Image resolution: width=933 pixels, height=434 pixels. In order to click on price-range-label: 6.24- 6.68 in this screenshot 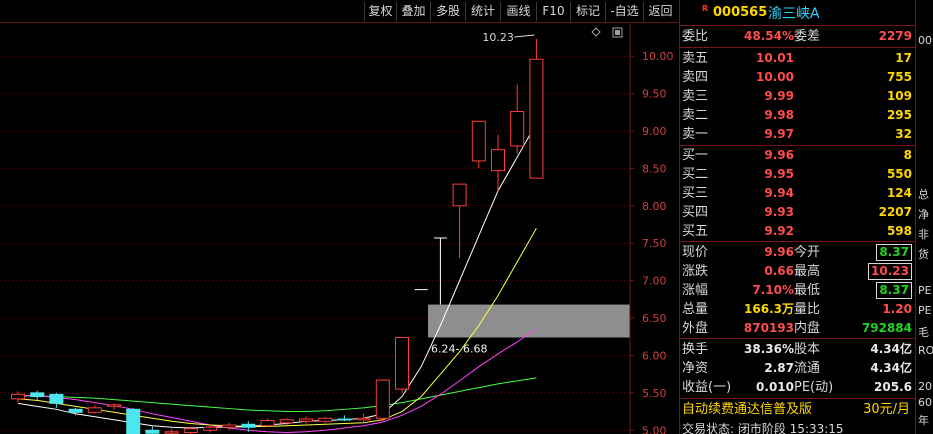, I will do `click(459, 348)`.